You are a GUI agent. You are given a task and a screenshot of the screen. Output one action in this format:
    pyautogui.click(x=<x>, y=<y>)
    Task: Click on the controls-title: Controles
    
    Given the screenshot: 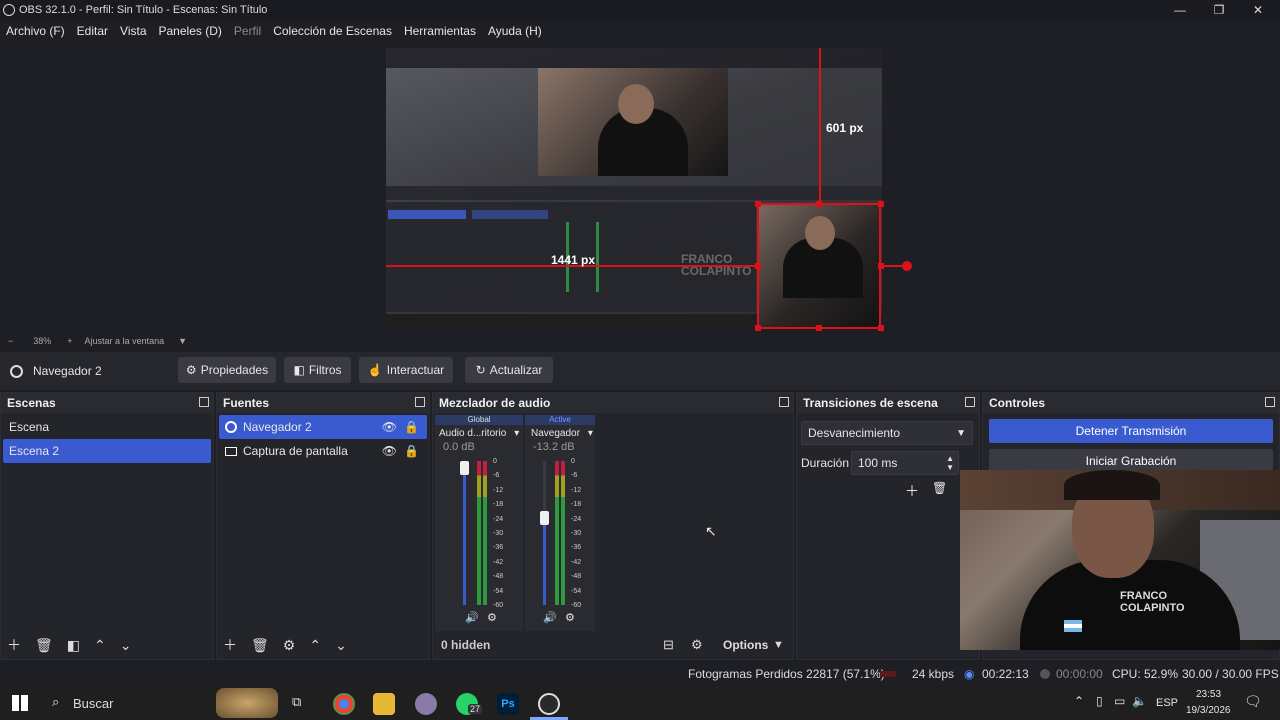 What is the action you would take?
    pyautogui.click(x=1017, y=403)
    